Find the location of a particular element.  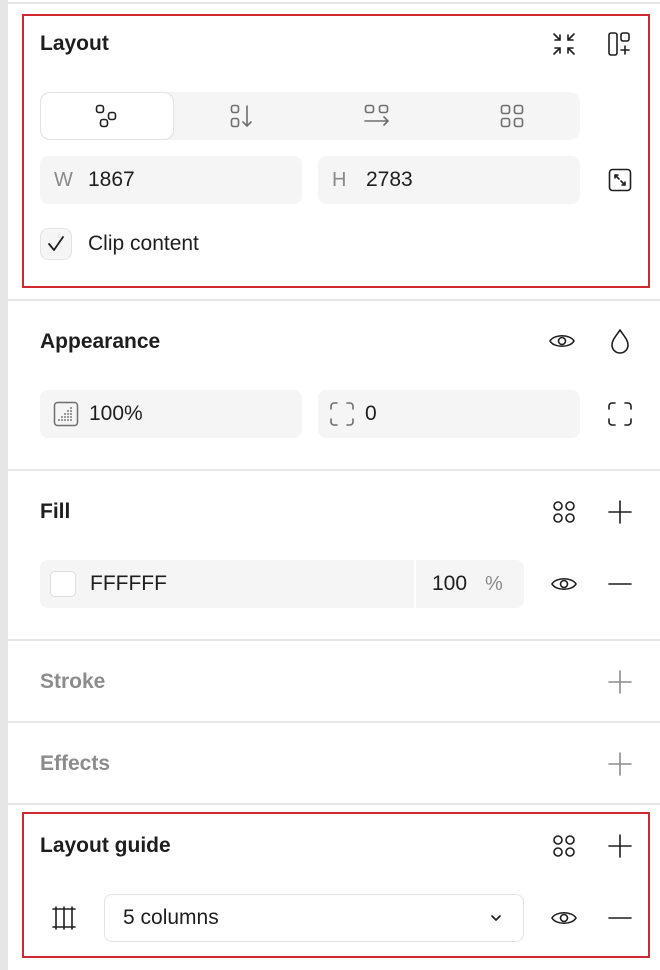

opacity-icon is located at coordinates (66, 414).